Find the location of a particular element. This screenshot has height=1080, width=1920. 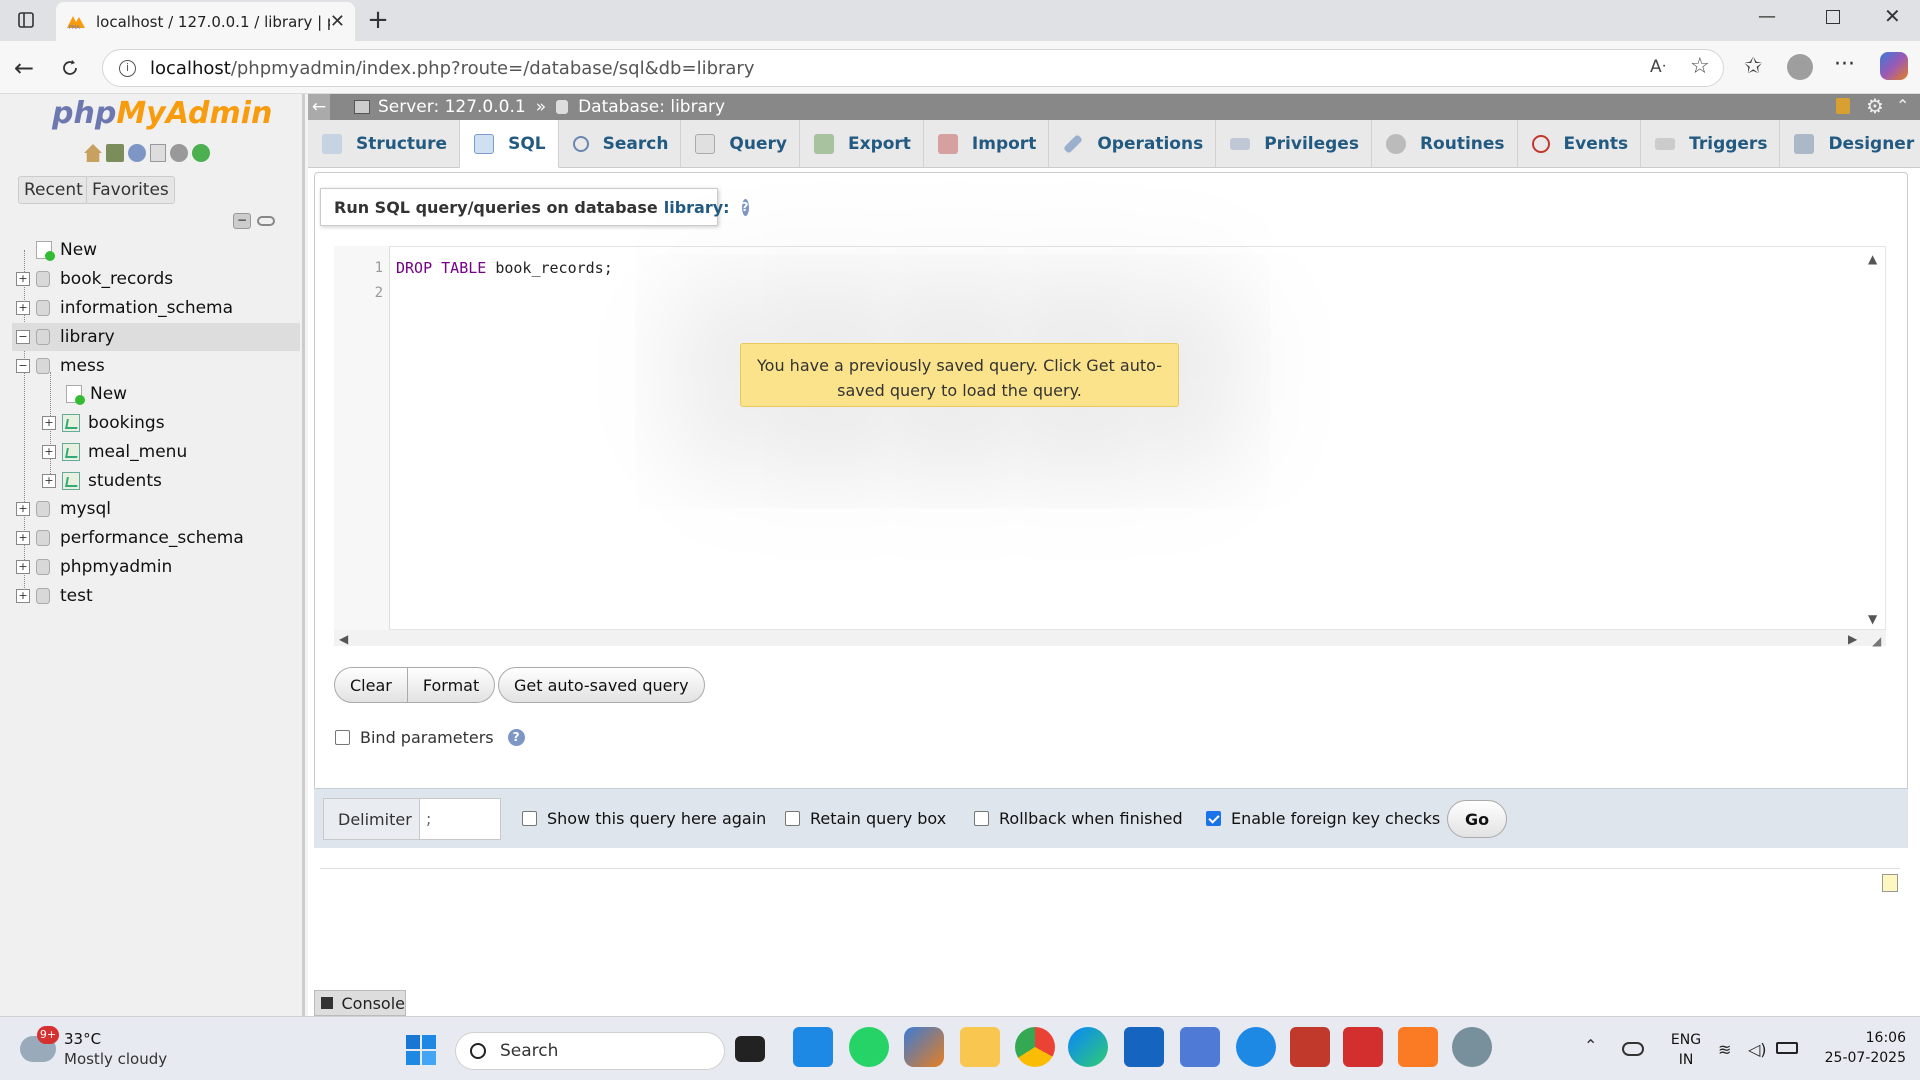

tab-search: Search is located at coordinates (620, 144).